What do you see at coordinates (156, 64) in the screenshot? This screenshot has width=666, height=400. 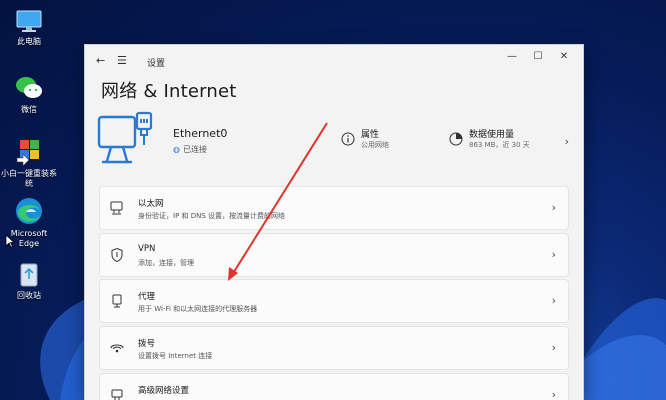 I see `window-title: 设置` at bounding box center [156, 64].